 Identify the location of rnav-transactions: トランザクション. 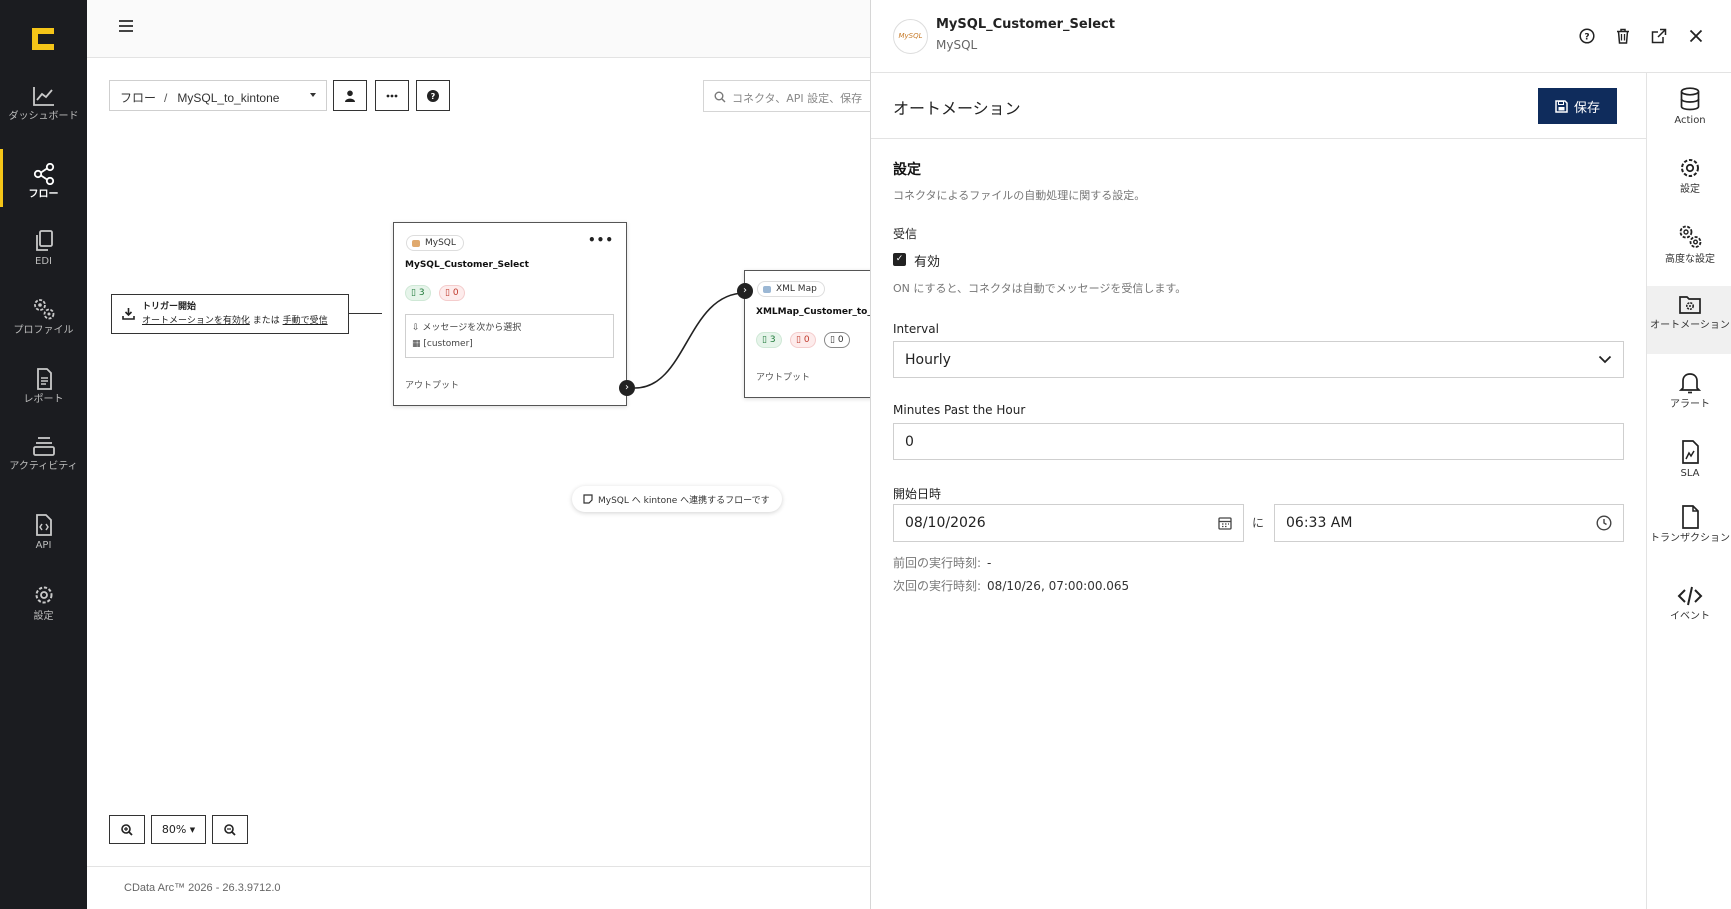
(1689, 535).